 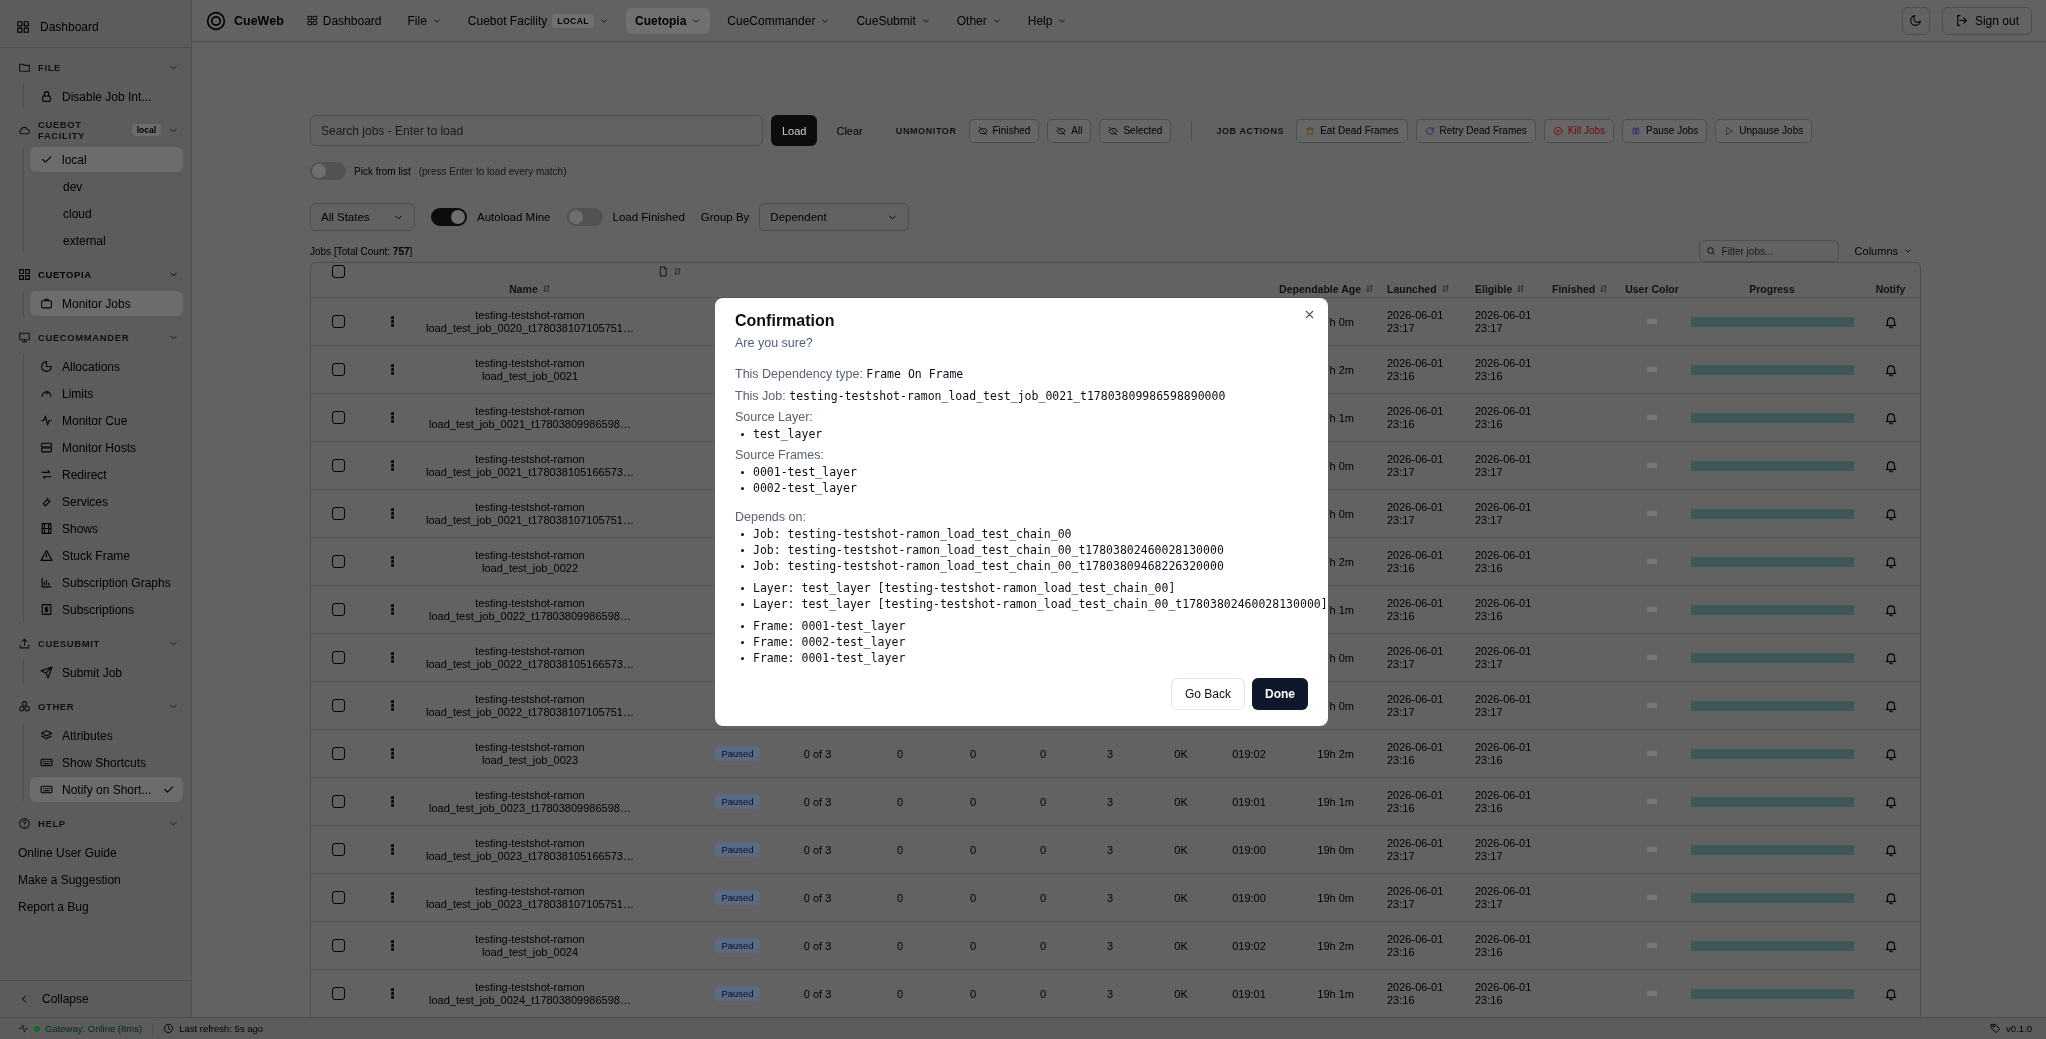 What do you see at coordinates (245, 20) in the screenshot?
I see `app-logo: CueWeb` at bounding box center [245, 20].